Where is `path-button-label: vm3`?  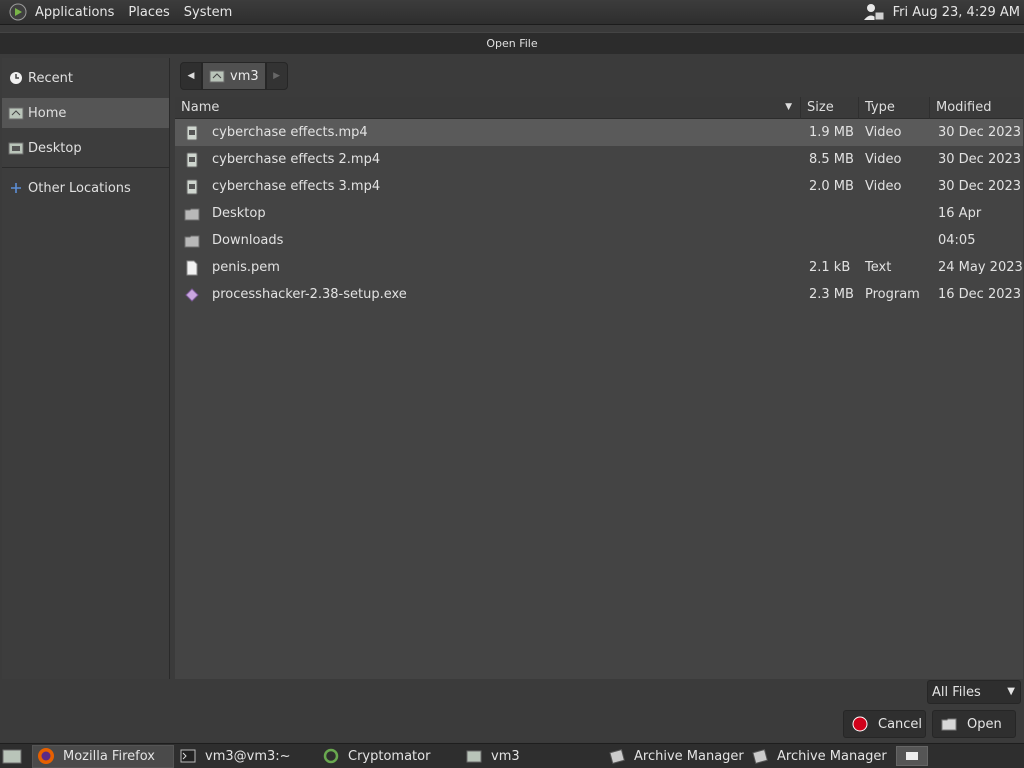
path-button-label: vm3 is located at coordinates (244, 76).